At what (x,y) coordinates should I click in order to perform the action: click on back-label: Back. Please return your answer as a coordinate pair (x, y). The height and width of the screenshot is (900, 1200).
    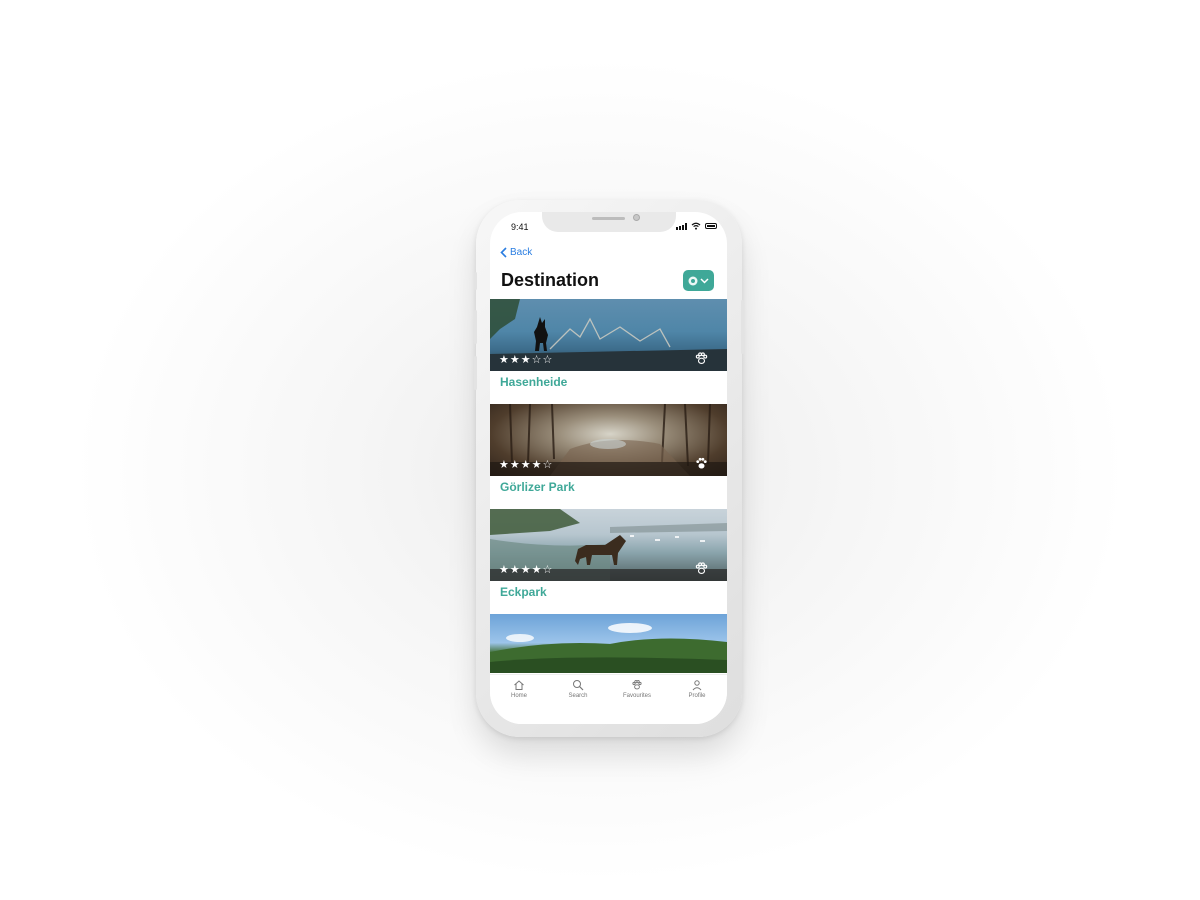
    Looking at the image, I should click on (521, 252).